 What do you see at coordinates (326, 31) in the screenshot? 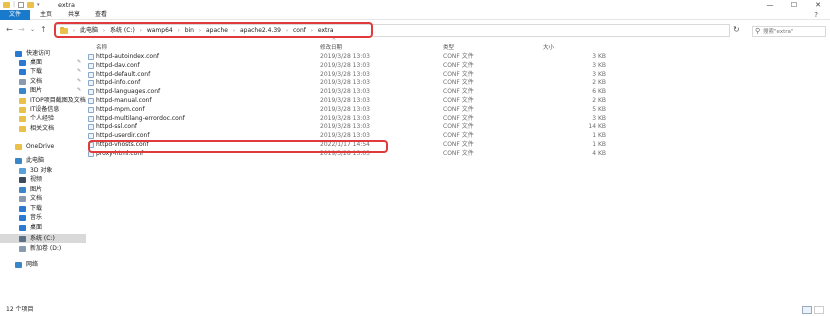
I see `breadcrumb-extra: extra` at bounding box center [326, 31].